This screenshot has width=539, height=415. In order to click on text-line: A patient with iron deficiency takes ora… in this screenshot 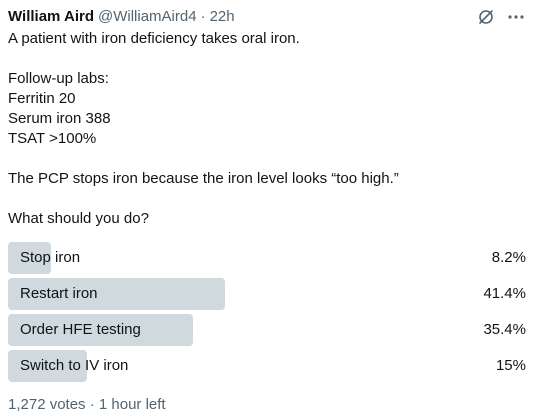, I will do `click(154, 38)`.